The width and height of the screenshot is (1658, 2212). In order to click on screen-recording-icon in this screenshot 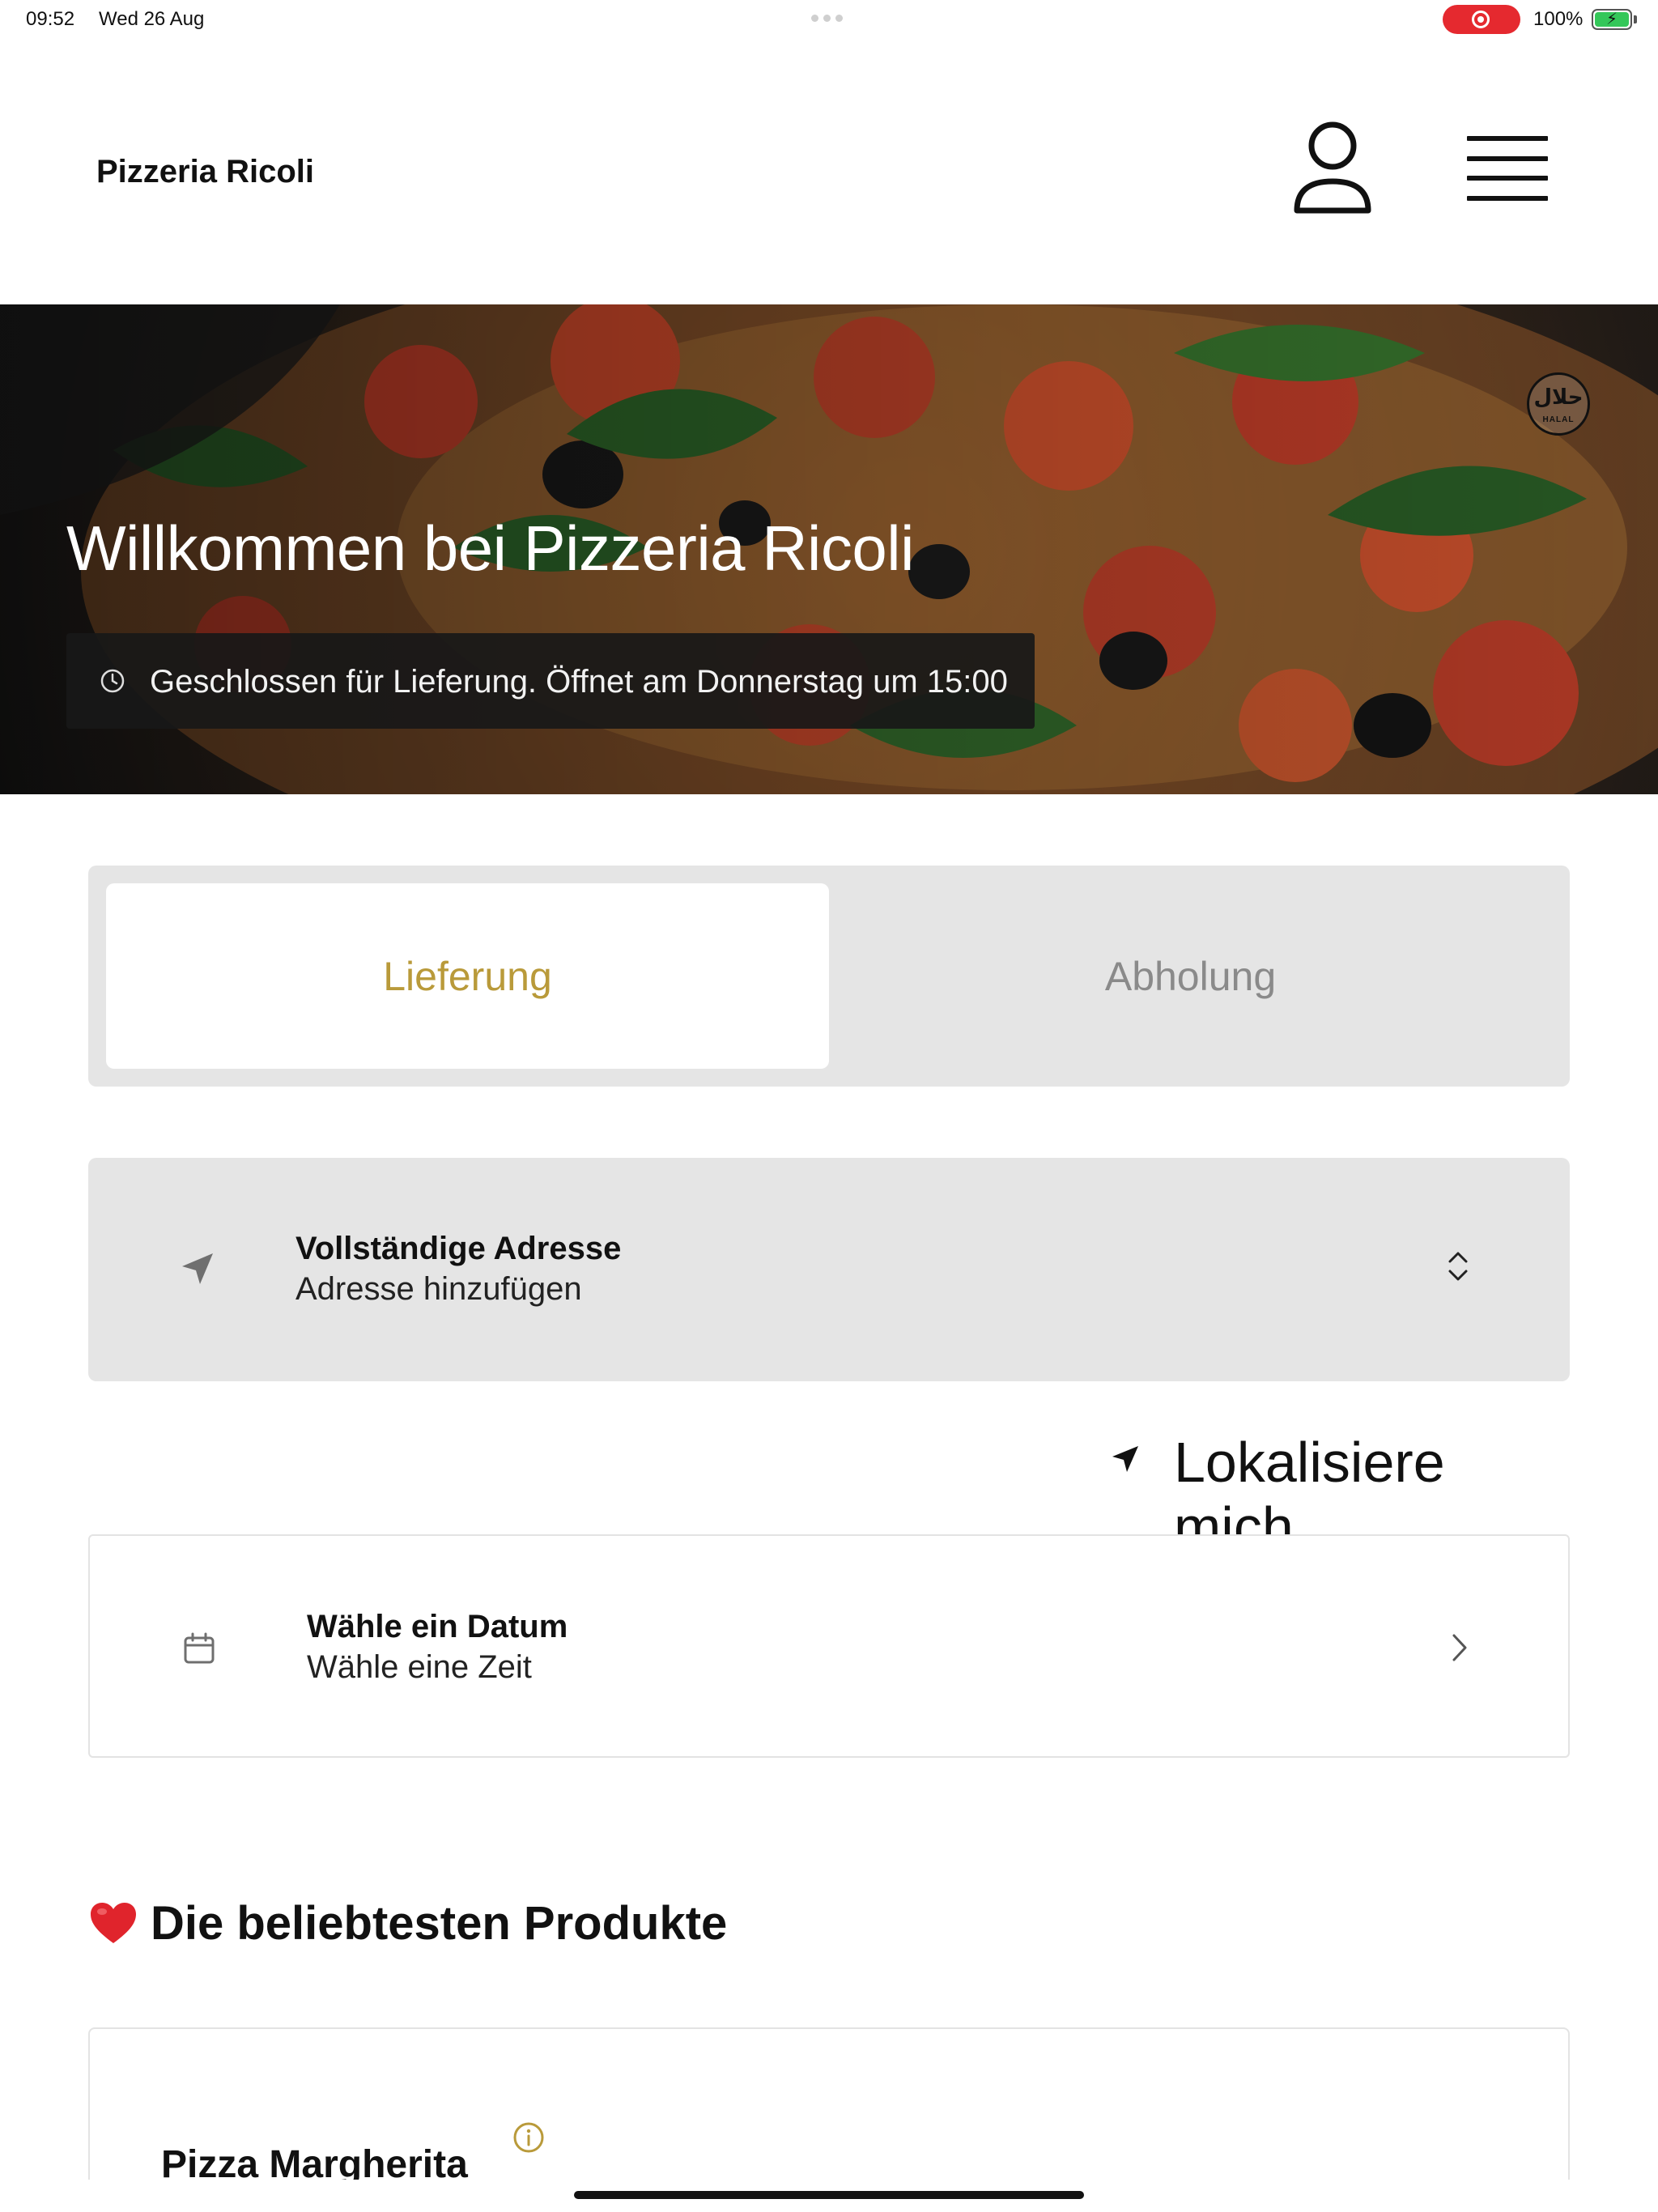, I will do `click(1481, 19)`.